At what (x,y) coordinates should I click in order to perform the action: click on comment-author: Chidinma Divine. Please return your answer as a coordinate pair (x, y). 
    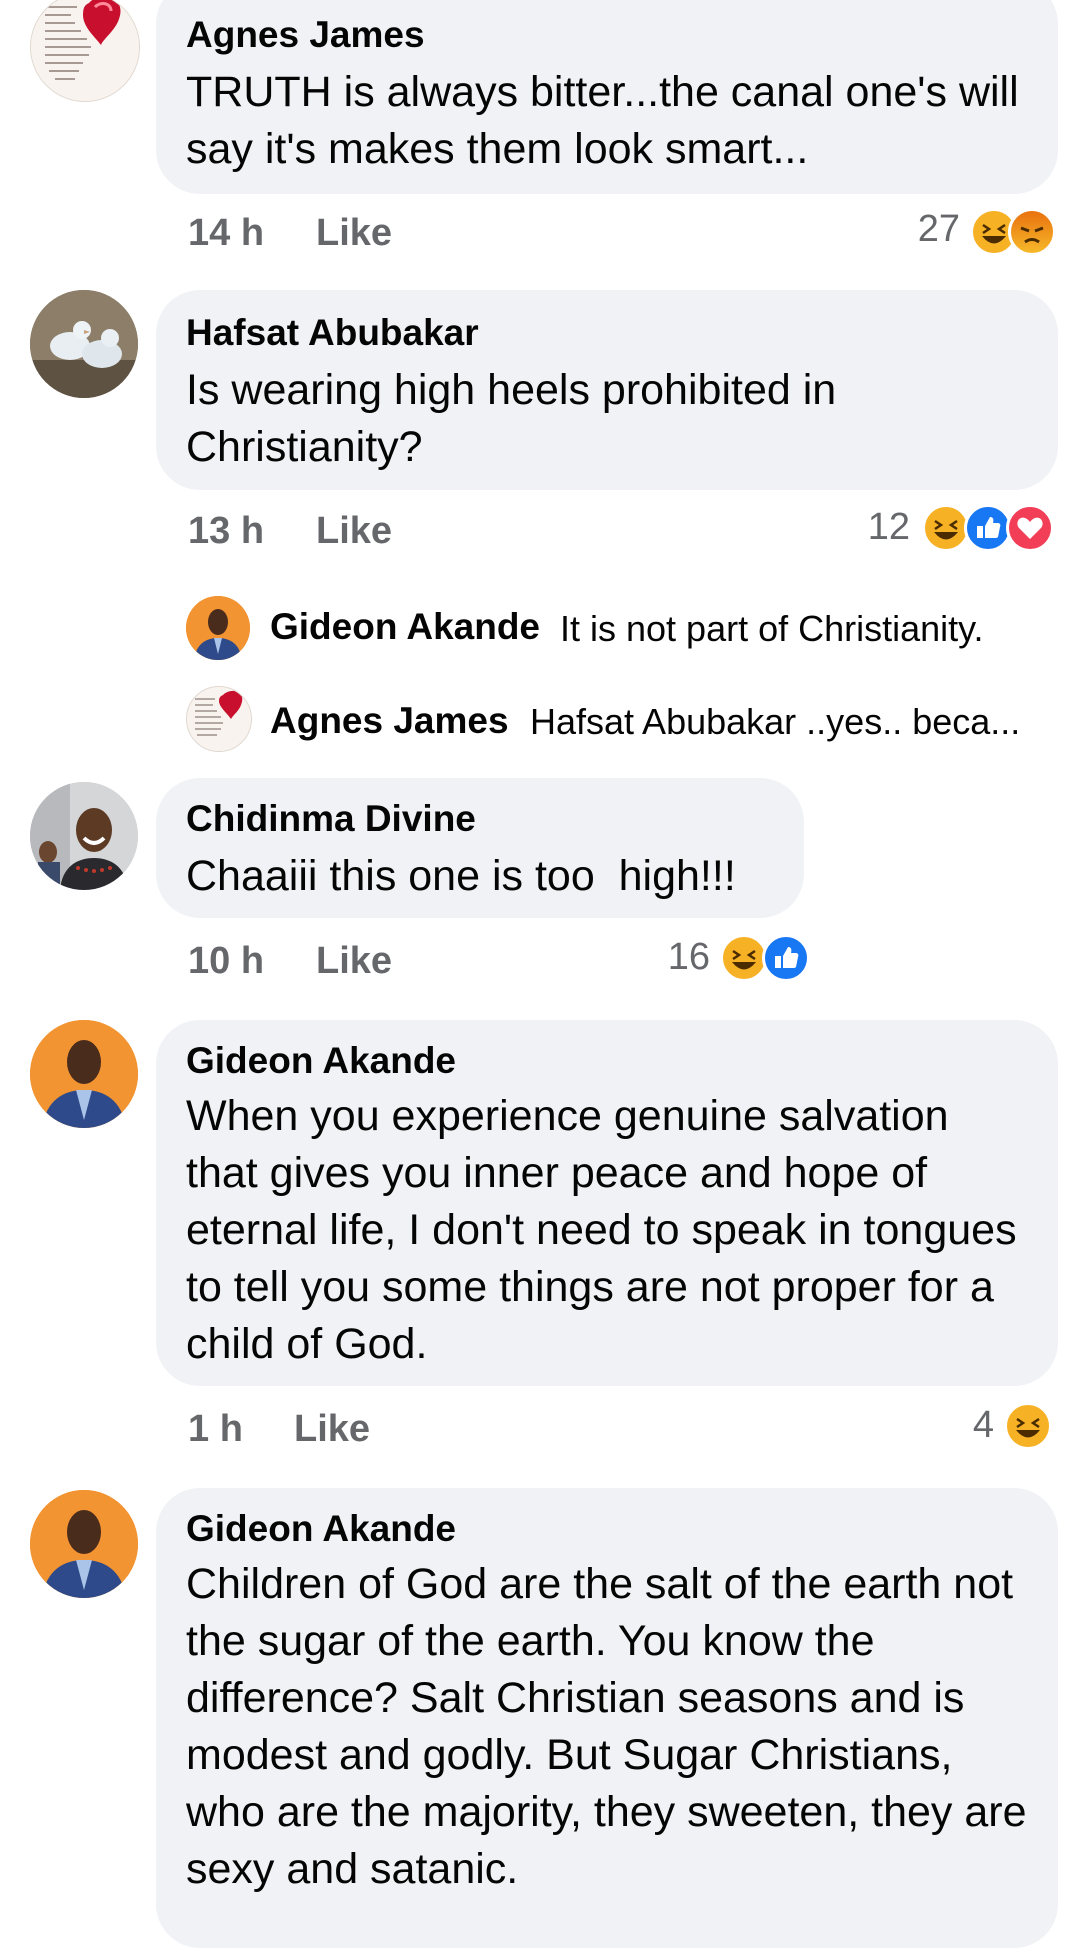
    Looking at the image, I should click on (331, 819).